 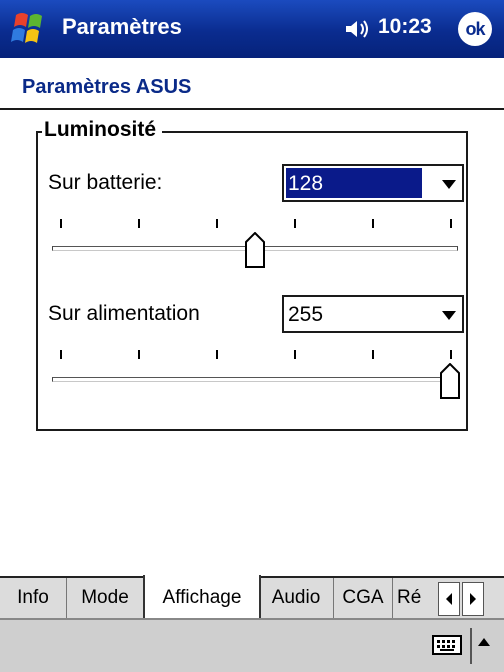 I want to click on app-title: Paramètres, so click(x=122, y=26).